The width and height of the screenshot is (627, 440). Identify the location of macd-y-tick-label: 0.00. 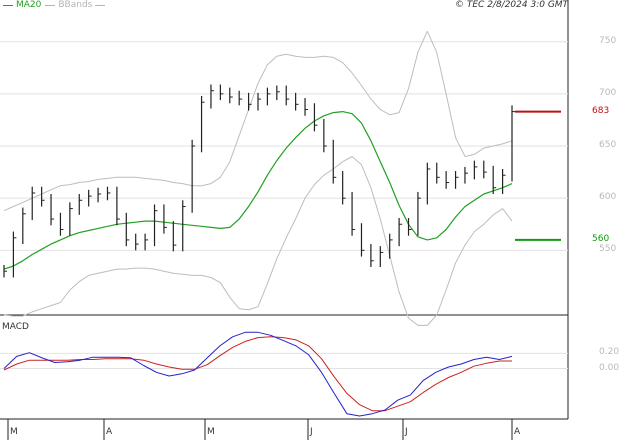
(609, 367).